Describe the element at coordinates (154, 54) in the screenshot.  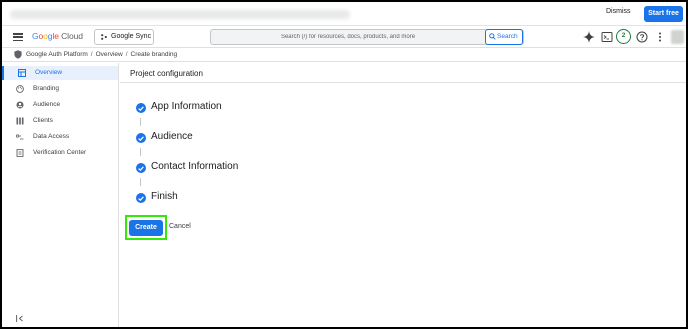
I see `breadcrumb-item-create-branding: Create branding` at that location.